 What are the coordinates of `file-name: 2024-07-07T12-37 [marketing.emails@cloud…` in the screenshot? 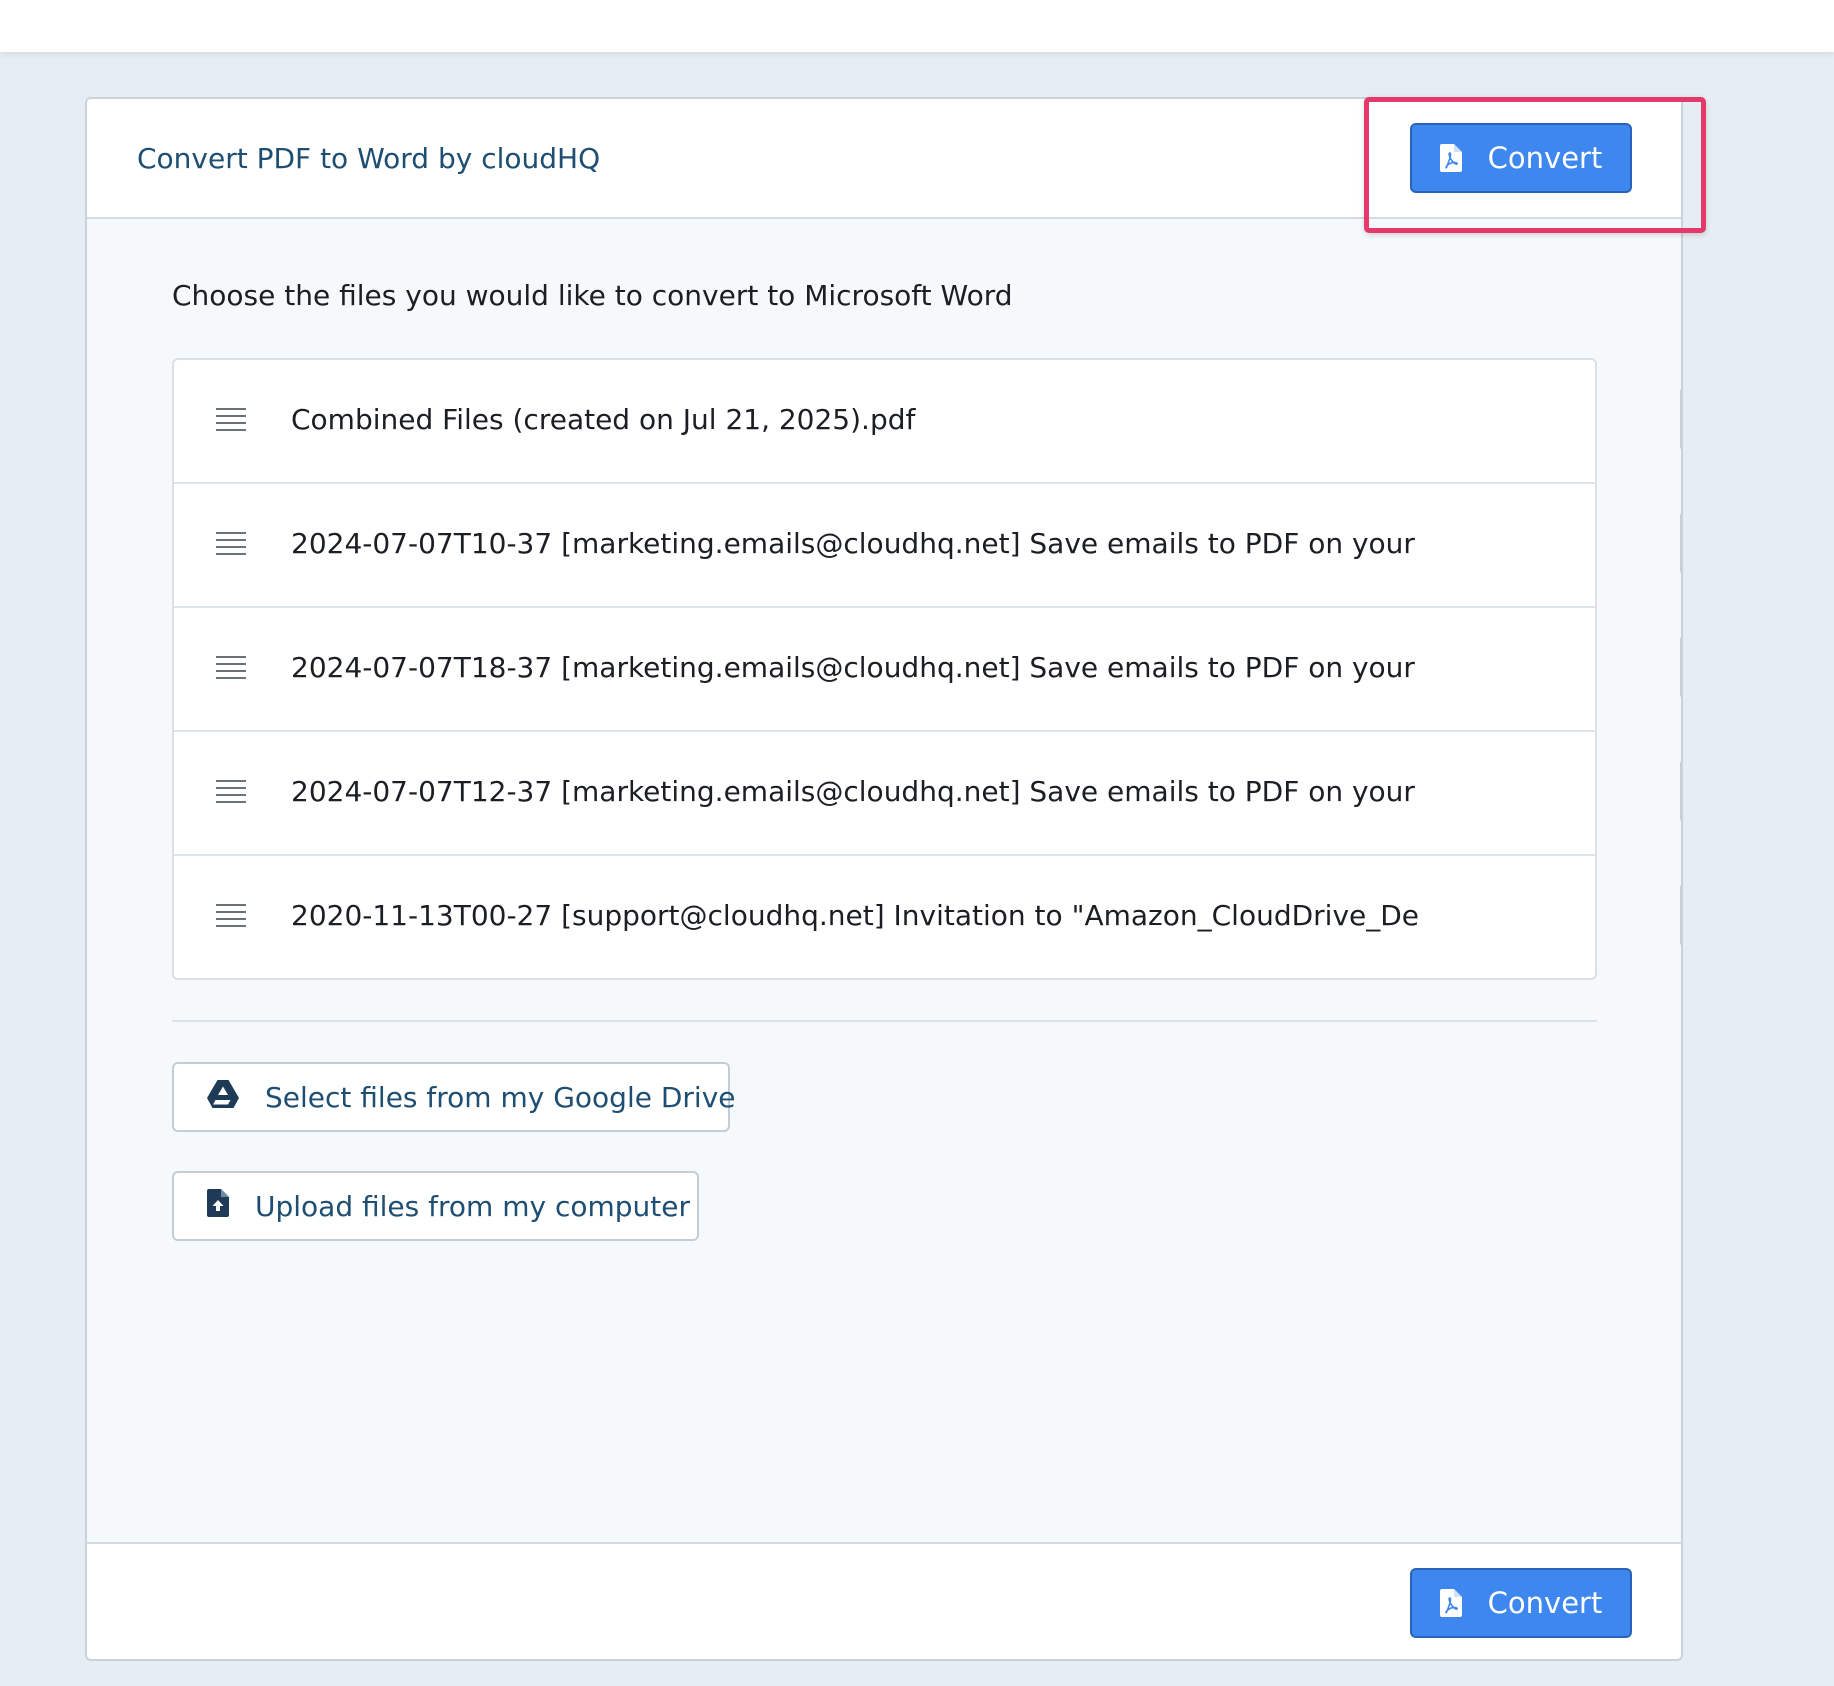 It's located at (856, 791).